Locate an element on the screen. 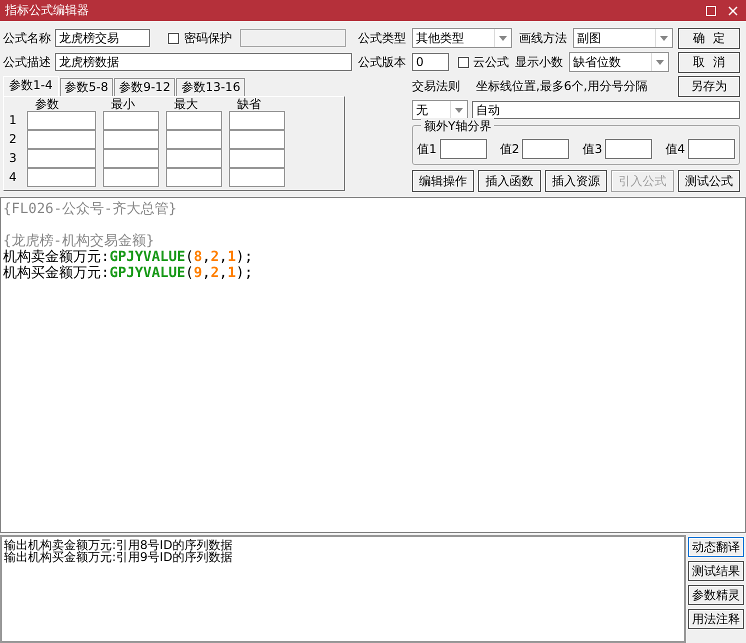  dropdown: 副图 is located at coordinates (623, 38).